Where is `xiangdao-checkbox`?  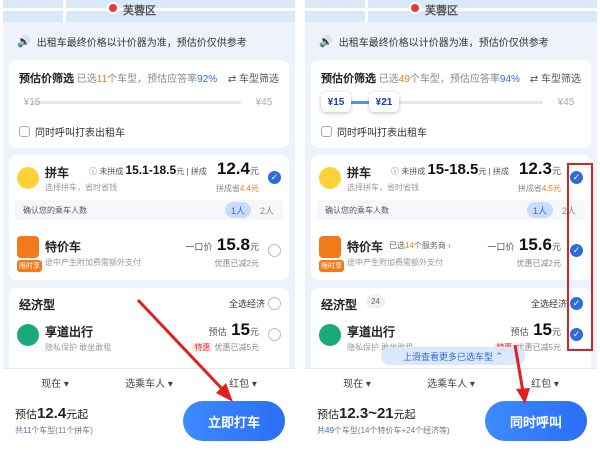
xiangdao-checkbox is located at coordinates (274, 334).